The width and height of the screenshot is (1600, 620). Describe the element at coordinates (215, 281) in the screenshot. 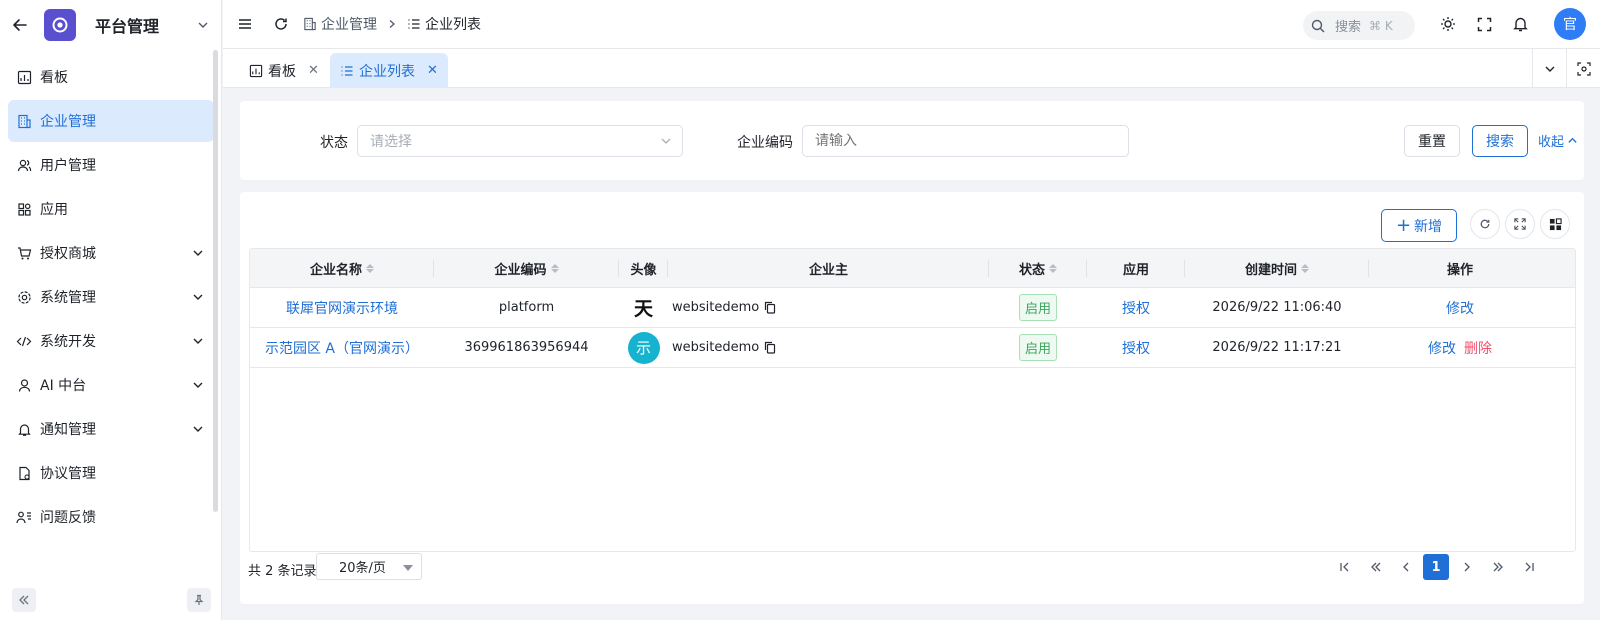

I see `sidebar-scrollbar` at that location.